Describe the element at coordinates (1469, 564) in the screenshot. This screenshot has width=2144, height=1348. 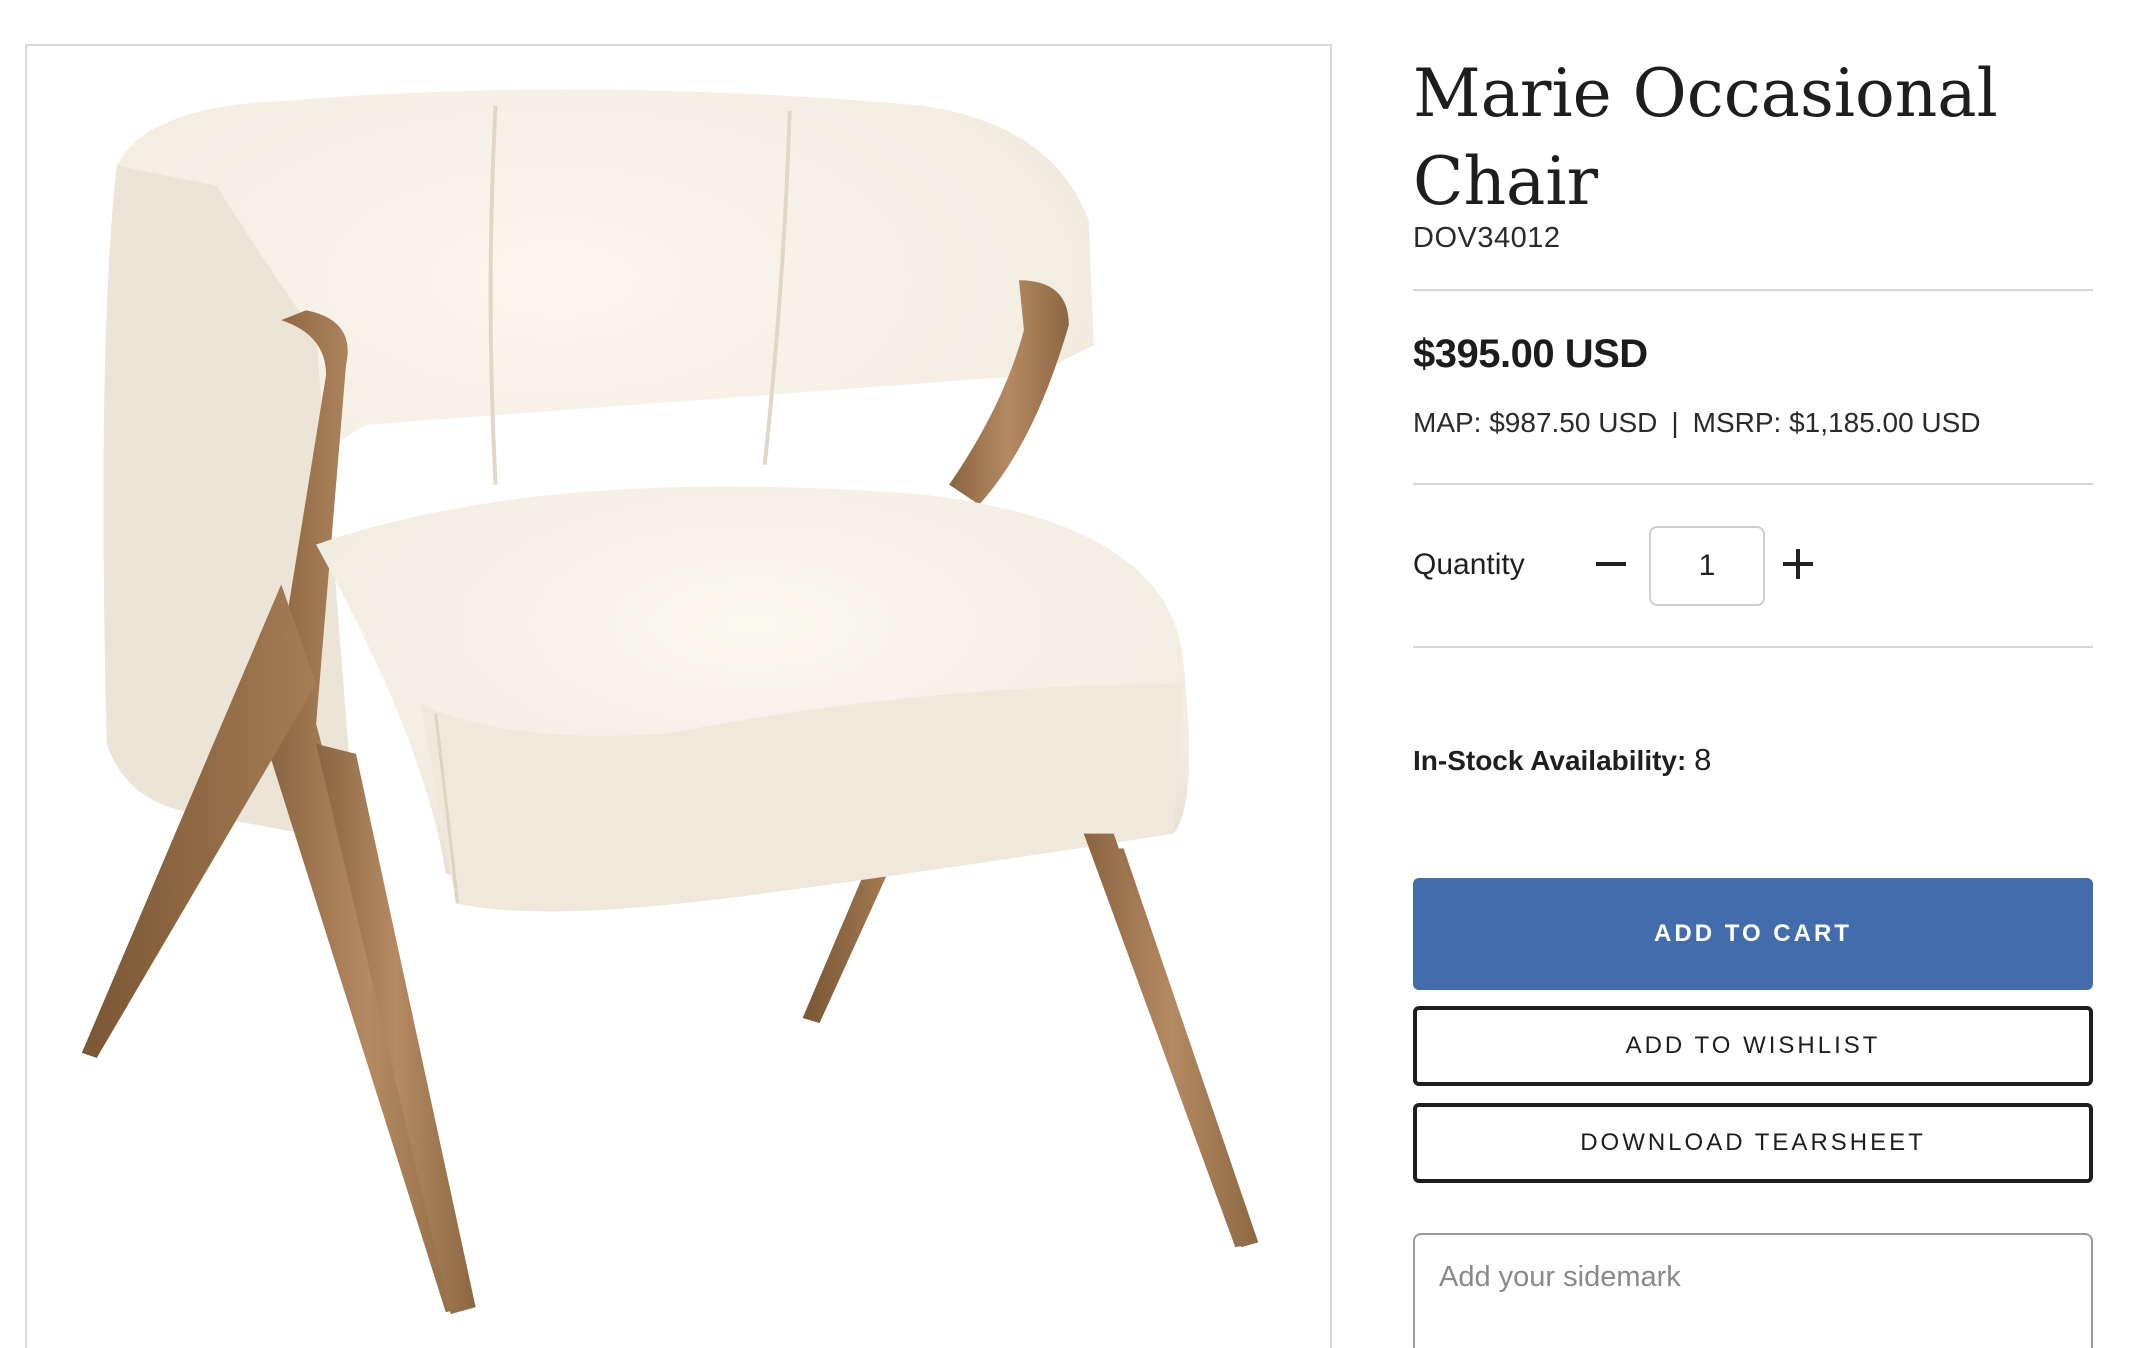
I see `quantity-label: Quantity` at that location.